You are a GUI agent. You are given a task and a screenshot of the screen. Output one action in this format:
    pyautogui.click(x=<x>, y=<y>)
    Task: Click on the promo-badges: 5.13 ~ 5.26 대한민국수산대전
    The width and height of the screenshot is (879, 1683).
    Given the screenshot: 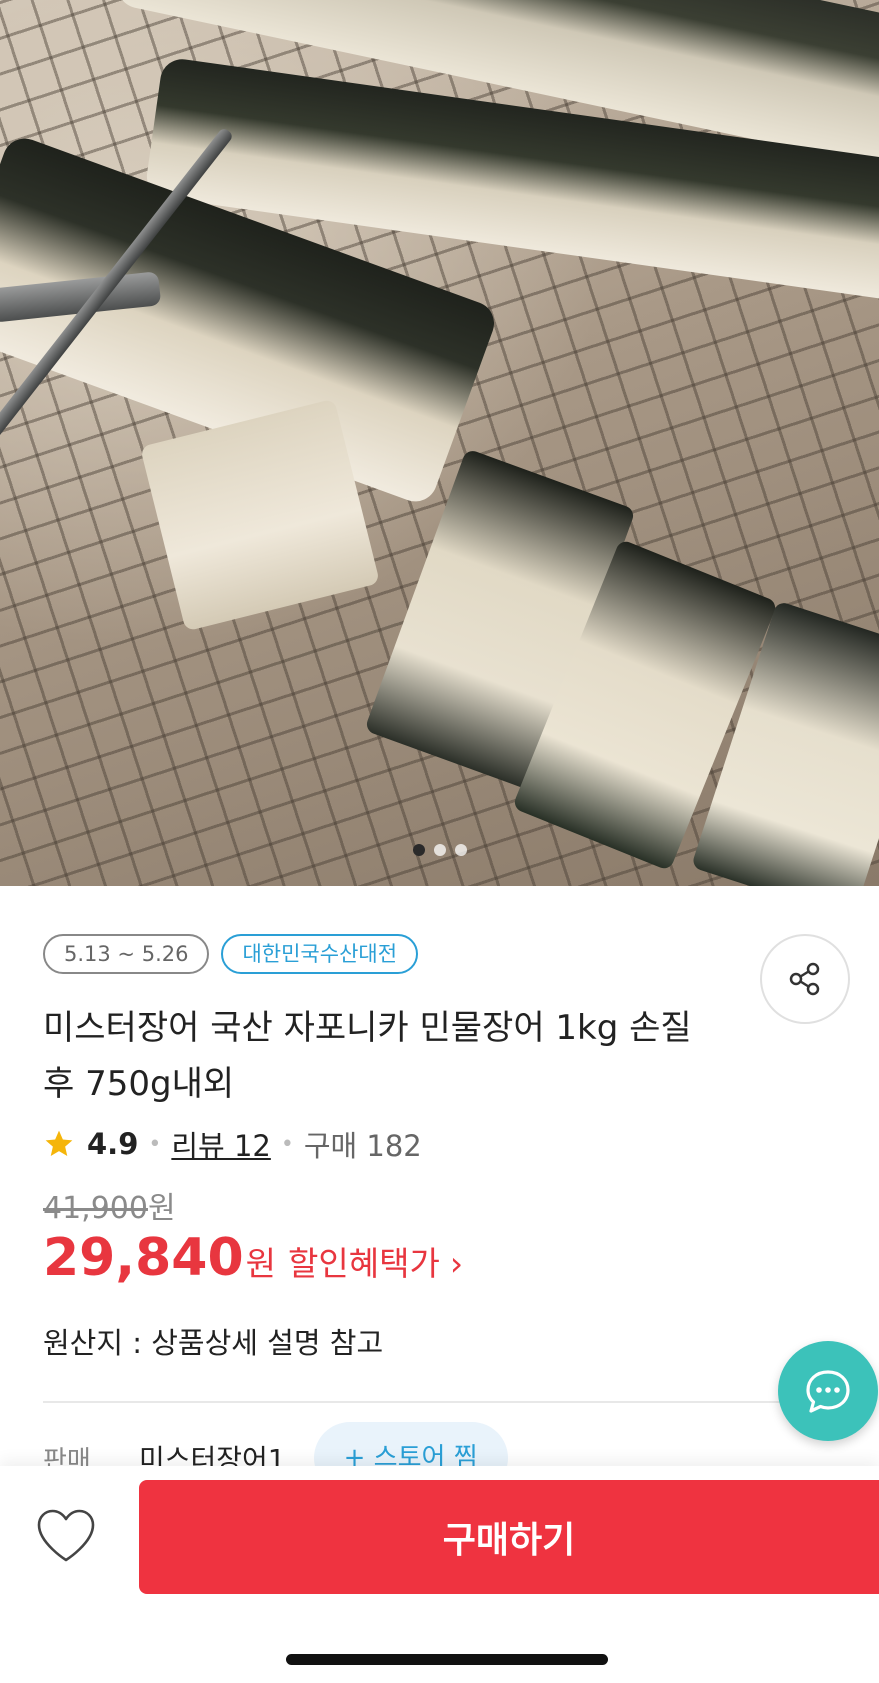 What is the action you would take?
    pyautogui.click(x=231, y=954)
    